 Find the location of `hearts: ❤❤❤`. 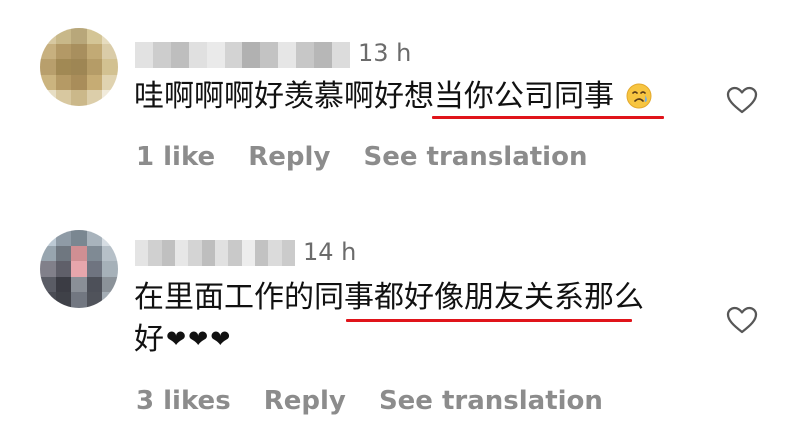

hearts: ❤❤❤ is located at coordinates (199, 339).